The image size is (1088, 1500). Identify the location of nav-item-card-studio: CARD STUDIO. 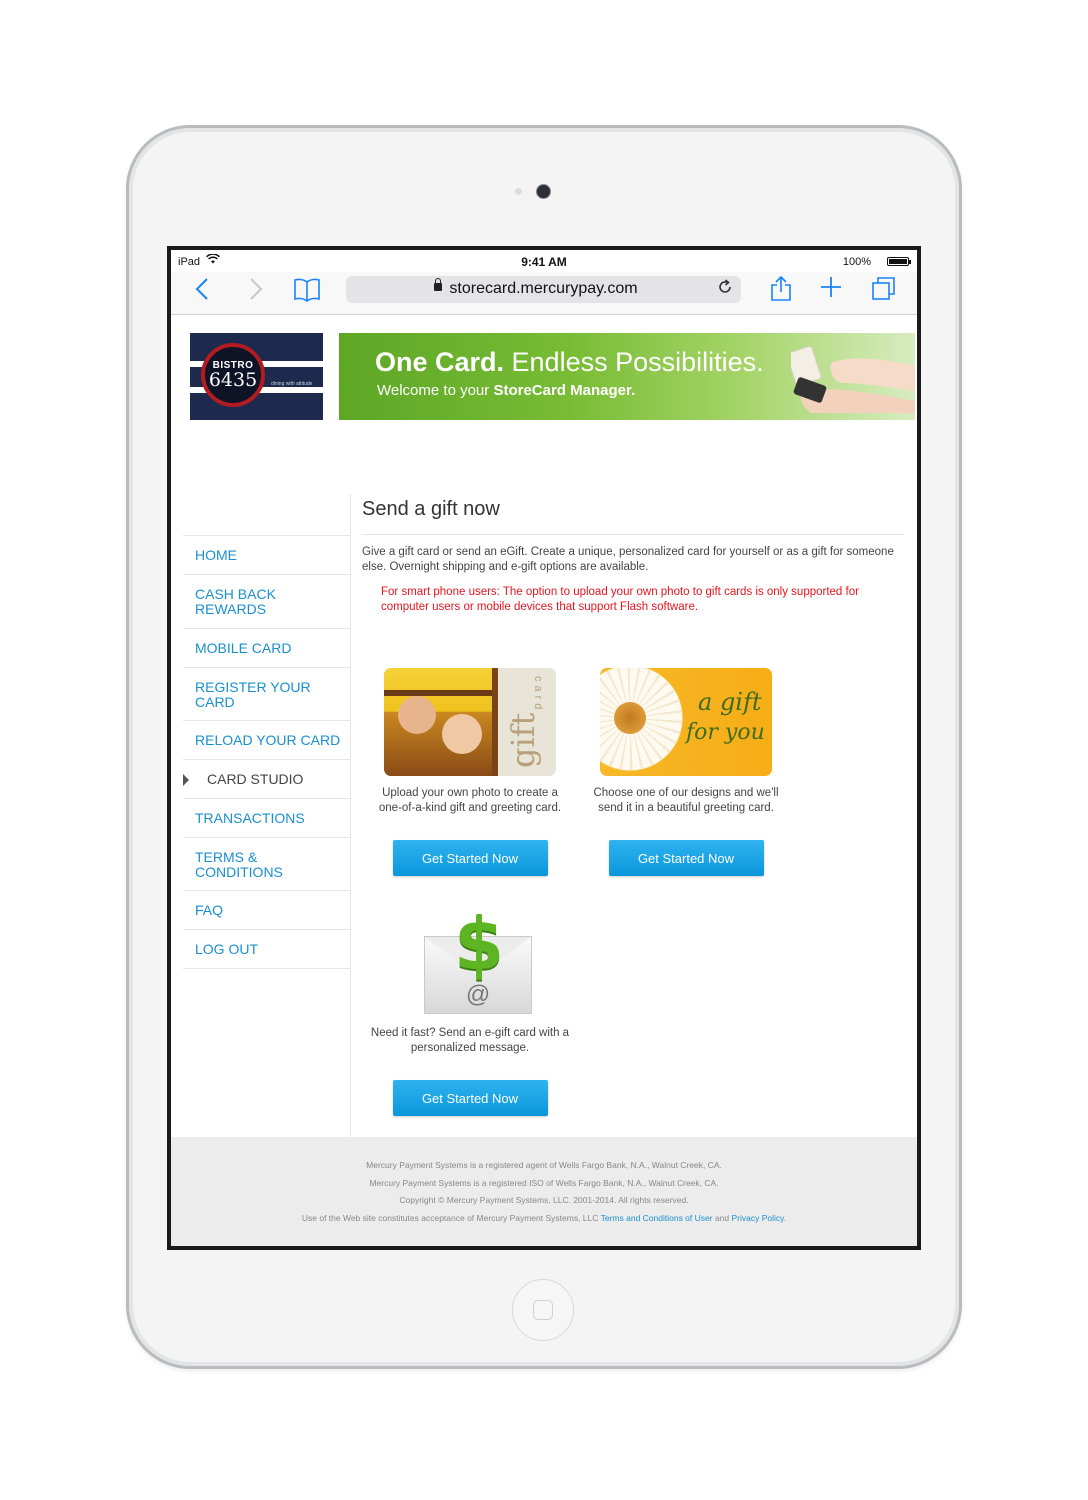
(267, 778).